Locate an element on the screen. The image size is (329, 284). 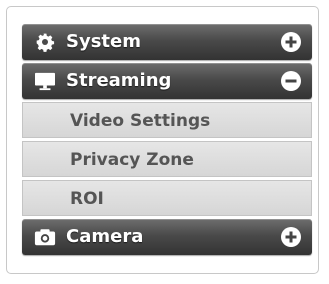
menu-header-label: Streaming is located at coordinates (119, 80).